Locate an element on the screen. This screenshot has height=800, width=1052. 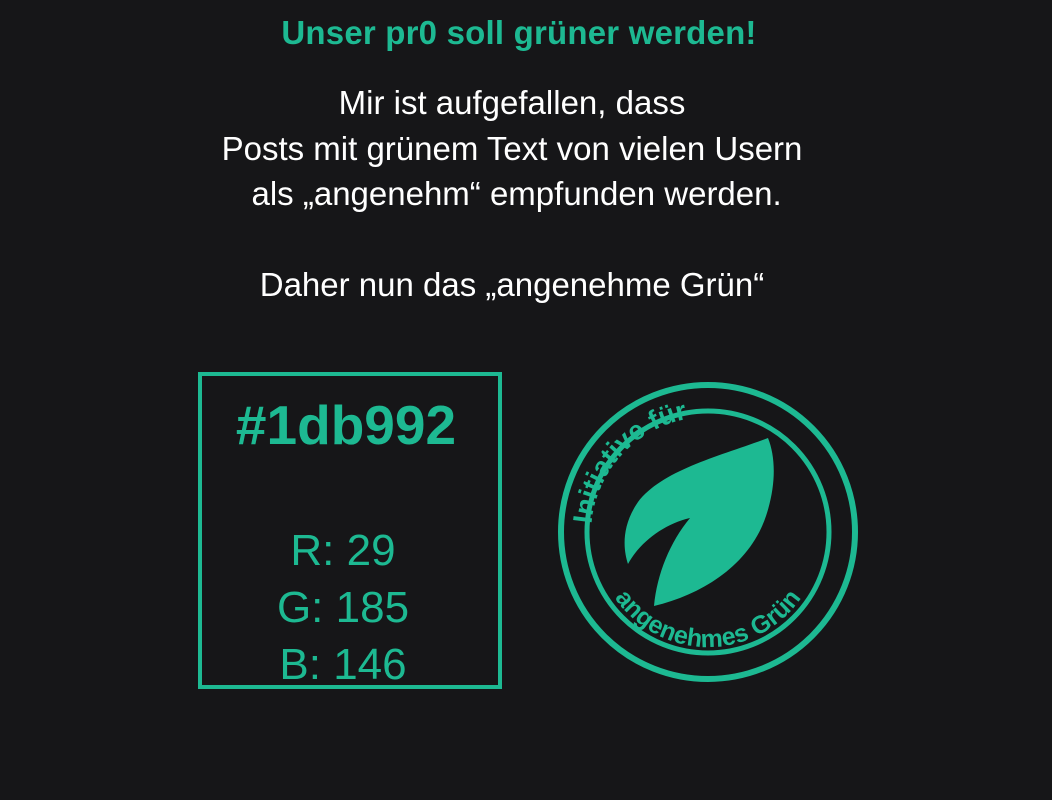
announcement-line: Posts mit grünem Text von vielen Usern is located at coordinates (512, 148).